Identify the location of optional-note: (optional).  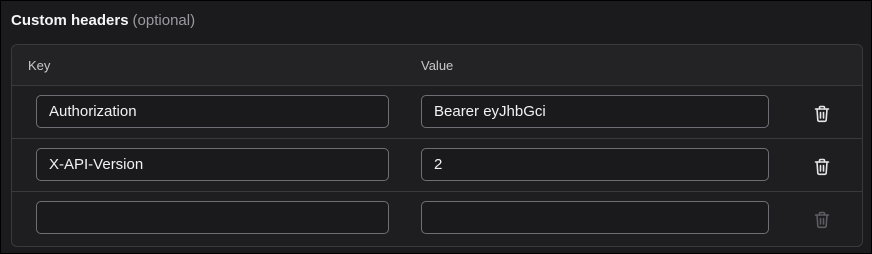
(164, 20).